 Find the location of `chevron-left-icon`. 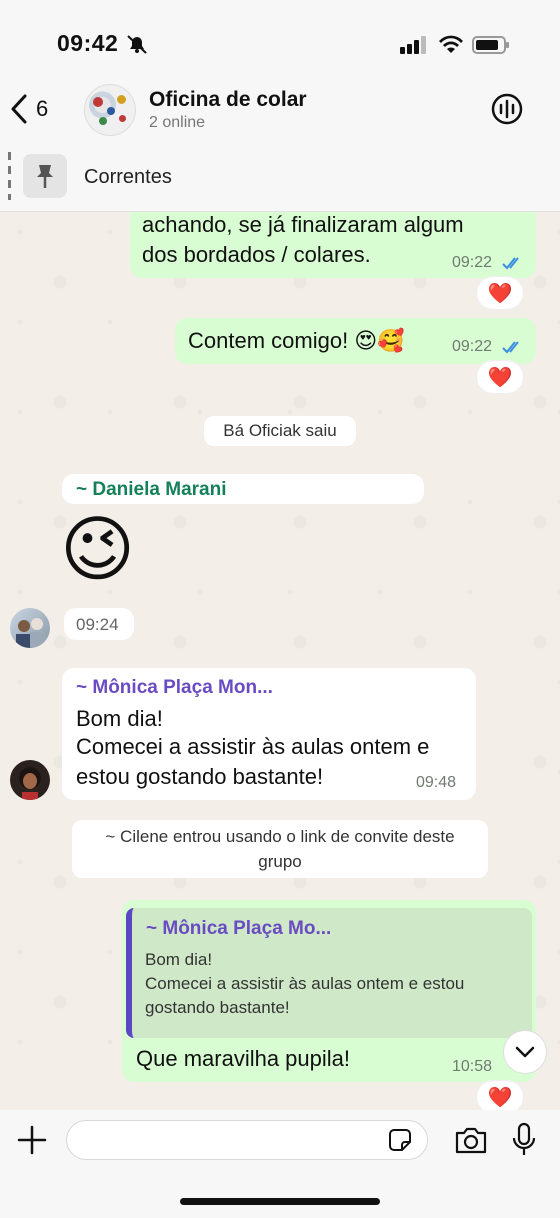

chevron-left-icon is located at coordinates (19, 109).